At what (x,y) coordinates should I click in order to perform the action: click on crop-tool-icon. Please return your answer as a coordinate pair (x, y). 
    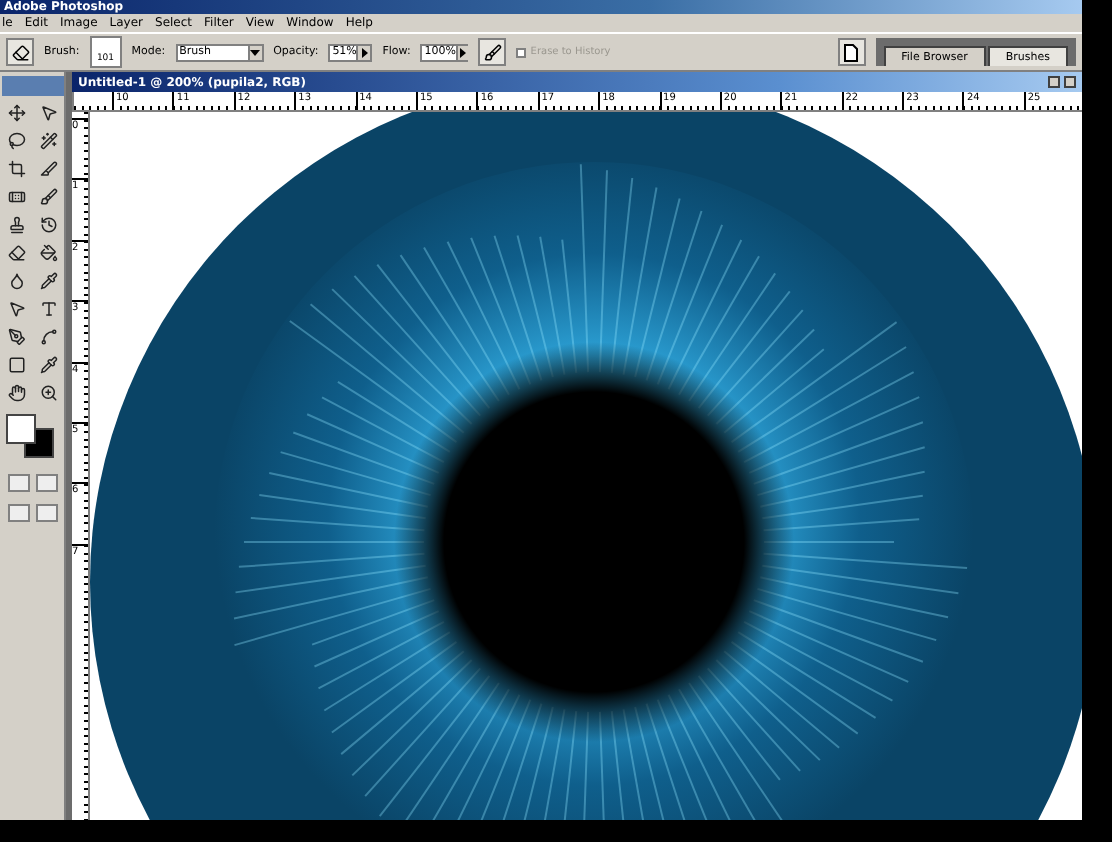
    Looking at the image, I should click on (16, 168).